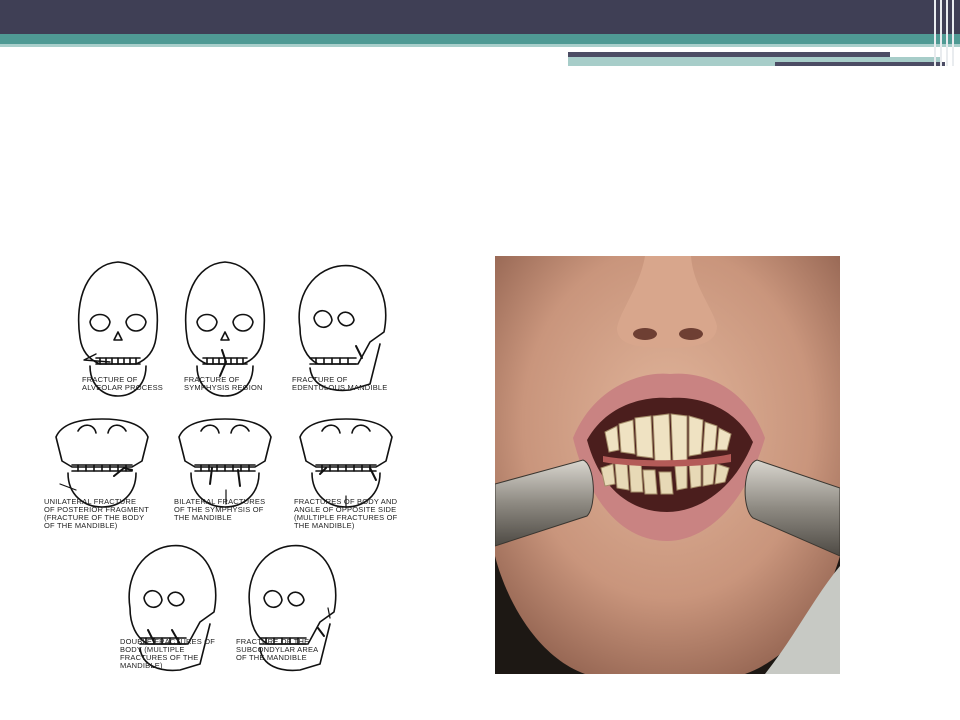 The image size is (960, 720). What do you see at coordinates (223, 383) in the screenshot?
I see `label-symphysis-region: FRACTURE OF SYMPHYSIS REGION` at bounding box center [223, 383].